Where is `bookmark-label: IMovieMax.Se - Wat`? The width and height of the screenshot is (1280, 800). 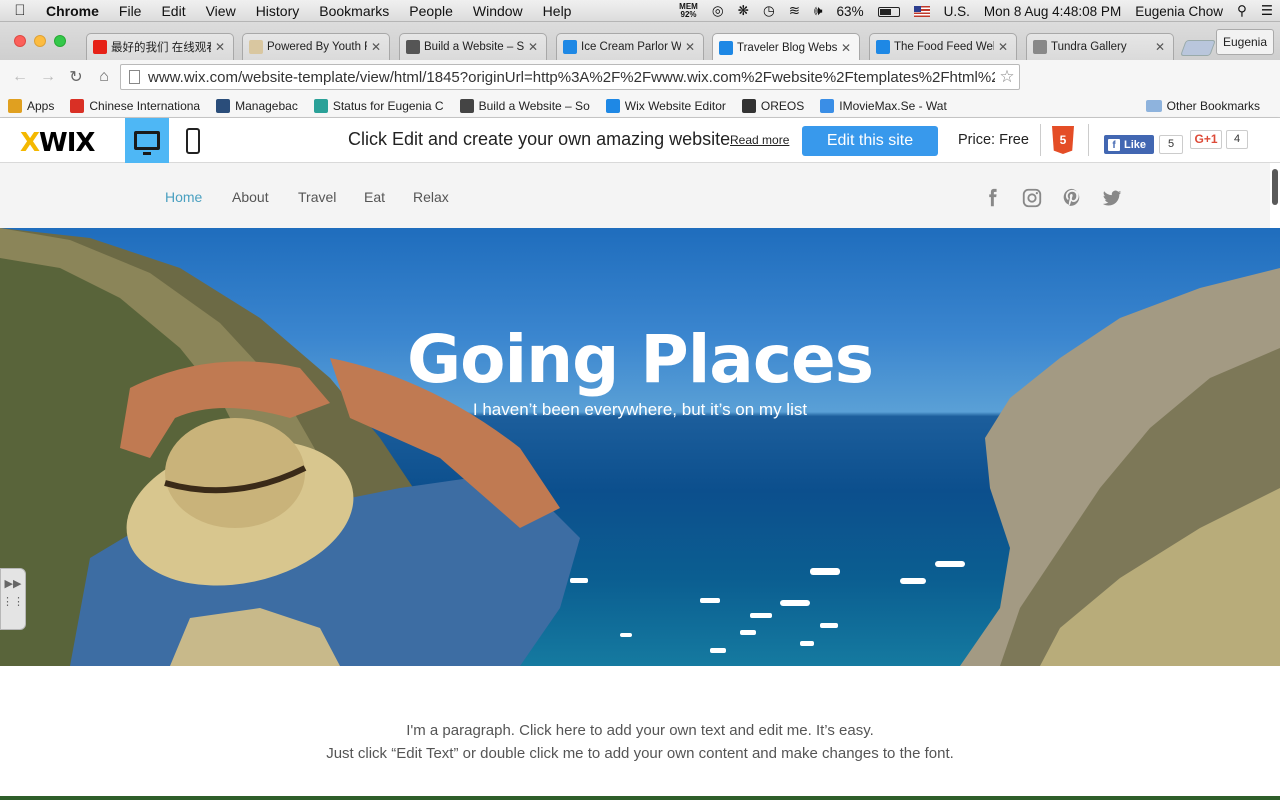 bookmark-label: IMovieMax.Se - Wat is located at coordinates (893, 105).